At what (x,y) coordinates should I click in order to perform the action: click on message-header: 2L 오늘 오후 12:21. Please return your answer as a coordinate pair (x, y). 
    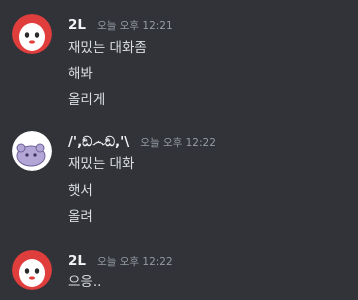
    Looking at the image, I should click on (120, 24).